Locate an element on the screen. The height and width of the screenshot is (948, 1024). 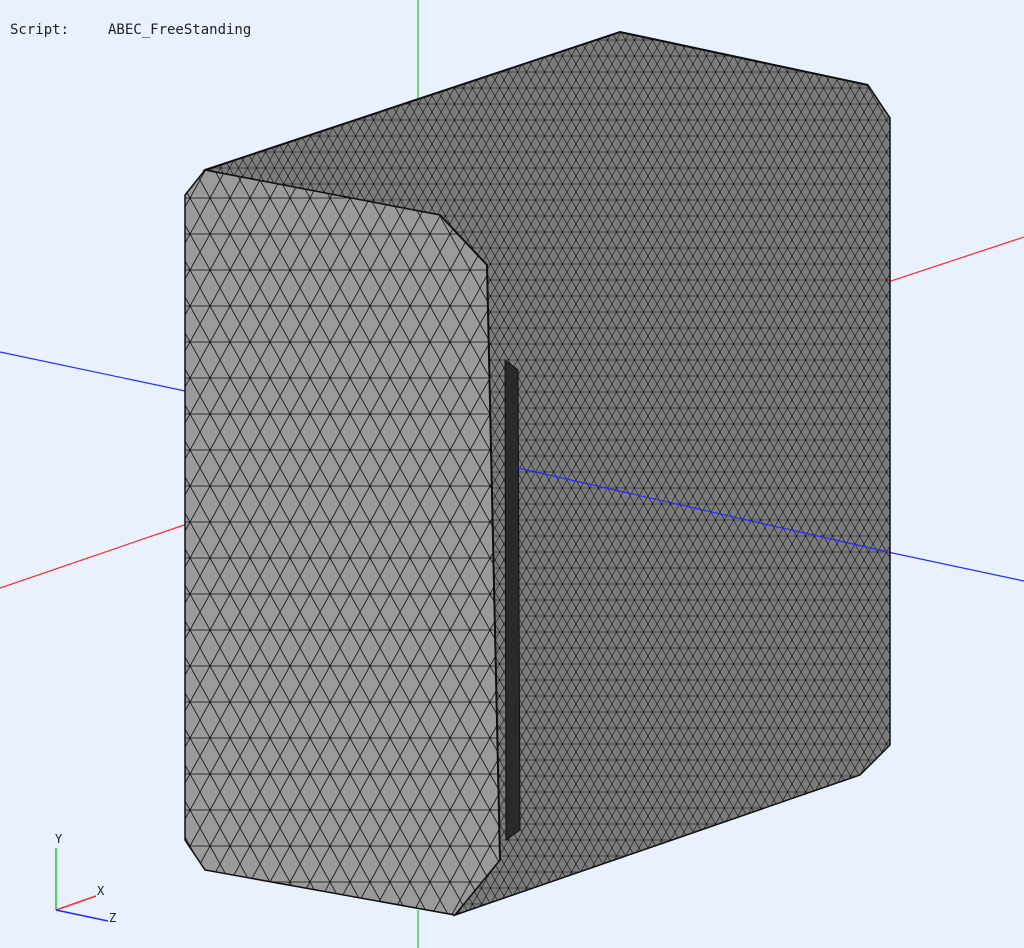
triad-z-label: Z is located at coordinates (112, 918).